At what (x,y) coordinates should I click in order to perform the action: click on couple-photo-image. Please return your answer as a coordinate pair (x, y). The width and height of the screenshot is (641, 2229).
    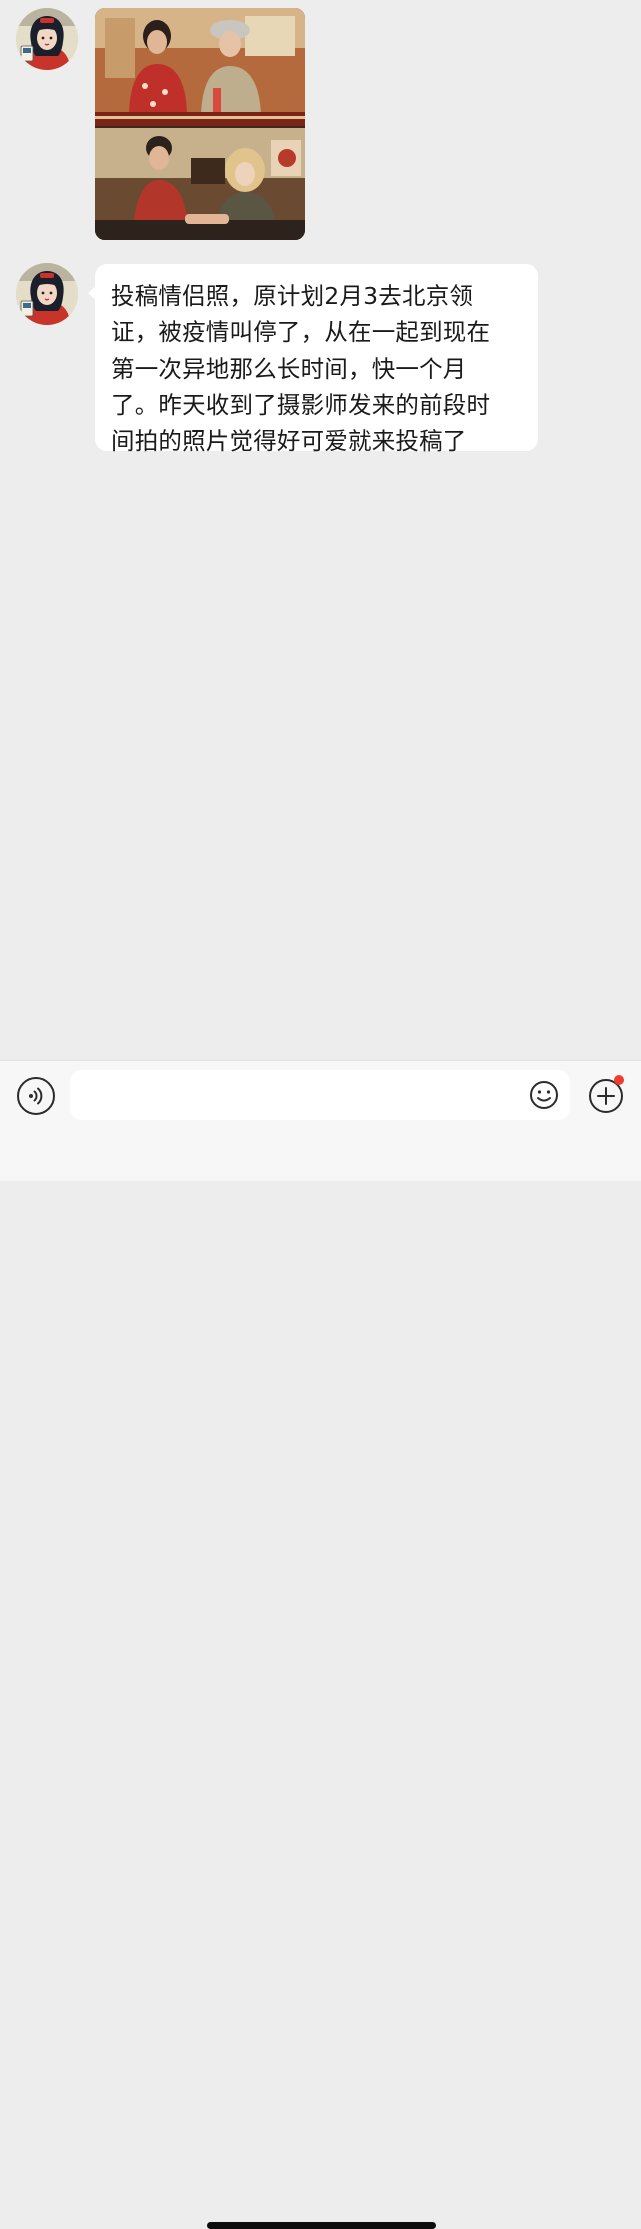
    Looking at the image, I should click on (200, 124).